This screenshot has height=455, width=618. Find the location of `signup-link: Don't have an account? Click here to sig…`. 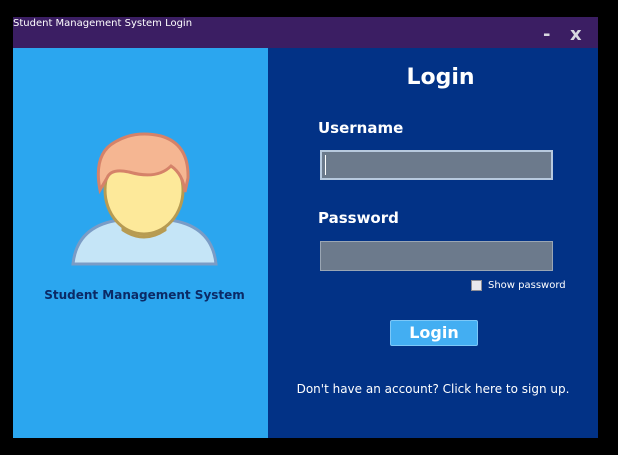

signup-link: Don't have an account? Click here to sig… is located at coordinates (433, 389).